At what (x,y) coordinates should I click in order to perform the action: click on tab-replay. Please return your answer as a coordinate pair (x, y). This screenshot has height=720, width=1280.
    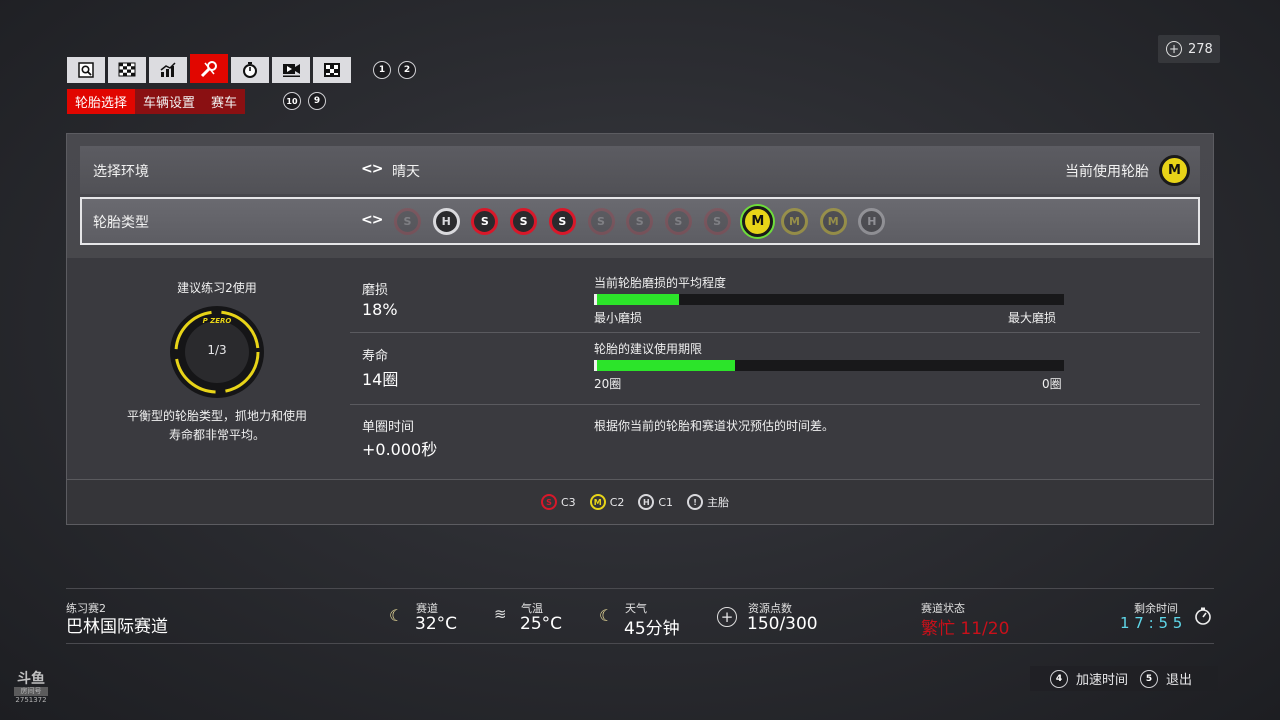
    Looking at the image, I should click on (291, 70).